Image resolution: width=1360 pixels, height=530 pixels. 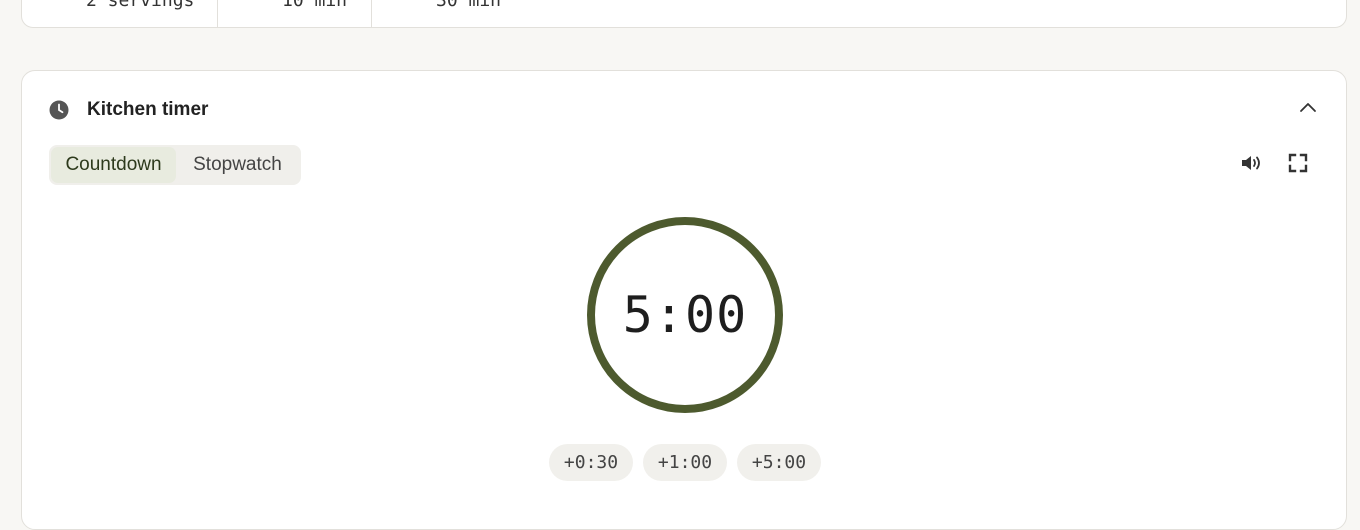 I want to click on speaker-icon, so click(x=1252, y=165).